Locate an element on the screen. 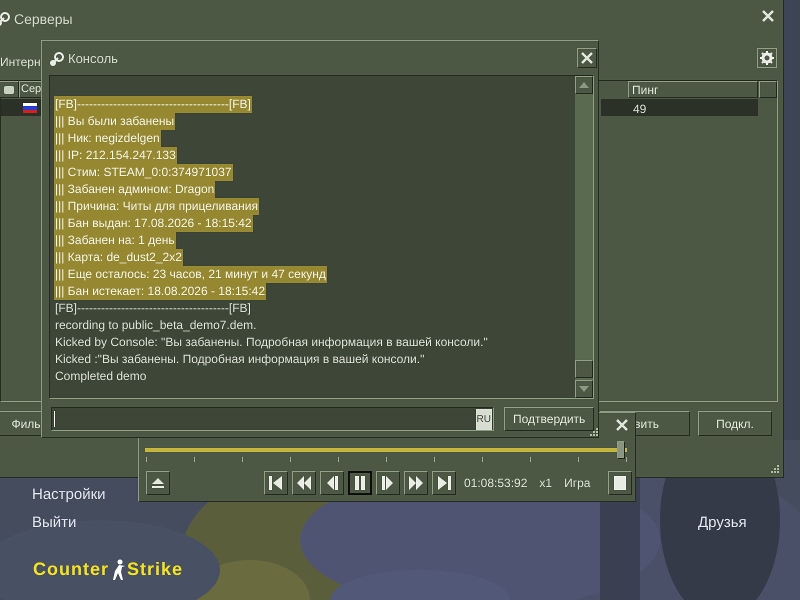  rewind-button is located at coordinates (304, 483).